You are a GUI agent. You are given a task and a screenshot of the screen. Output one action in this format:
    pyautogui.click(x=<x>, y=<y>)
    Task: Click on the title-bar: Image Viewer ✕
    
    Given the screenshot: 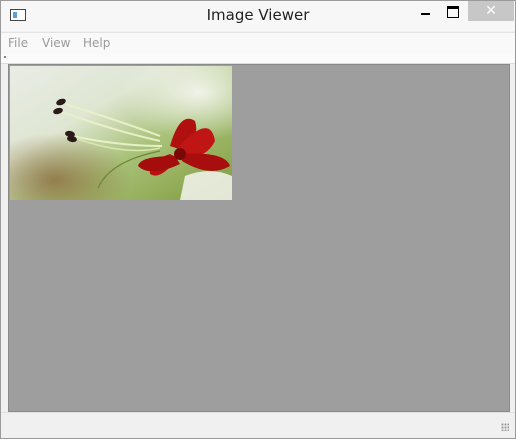 What is the action you would take?
    pyautogui.click(x=258, y=16)
    